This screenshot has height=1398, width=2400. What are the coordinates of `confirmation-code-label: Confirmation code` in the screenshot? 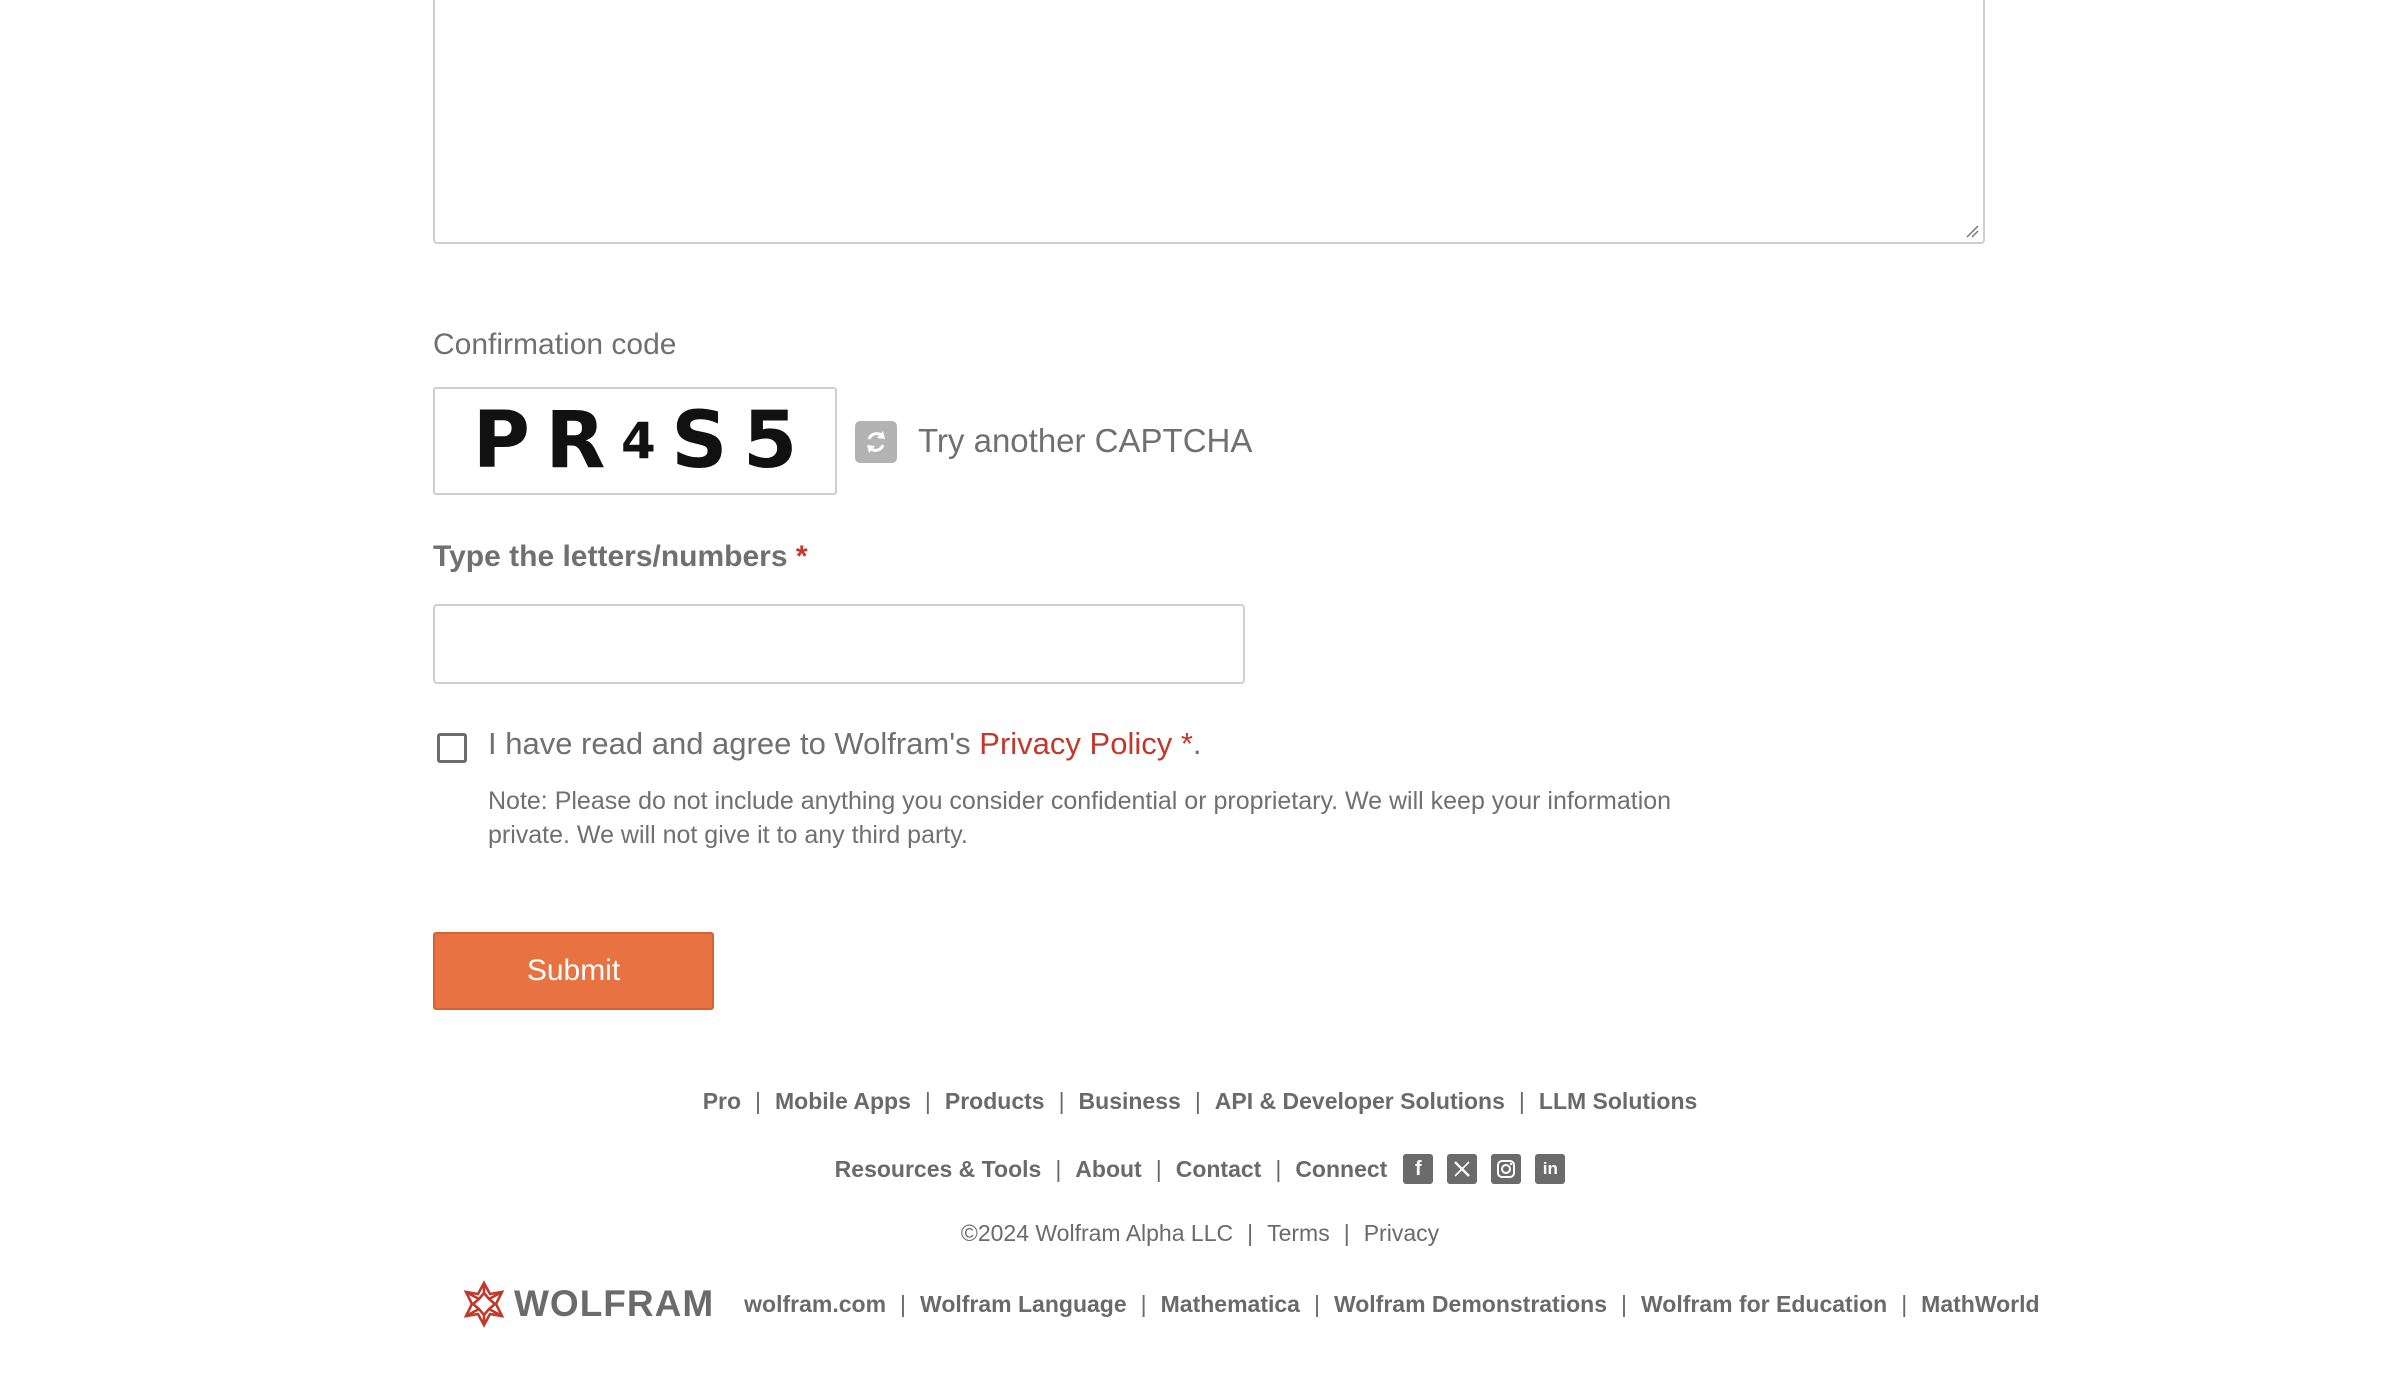 It's located at (555, 344).